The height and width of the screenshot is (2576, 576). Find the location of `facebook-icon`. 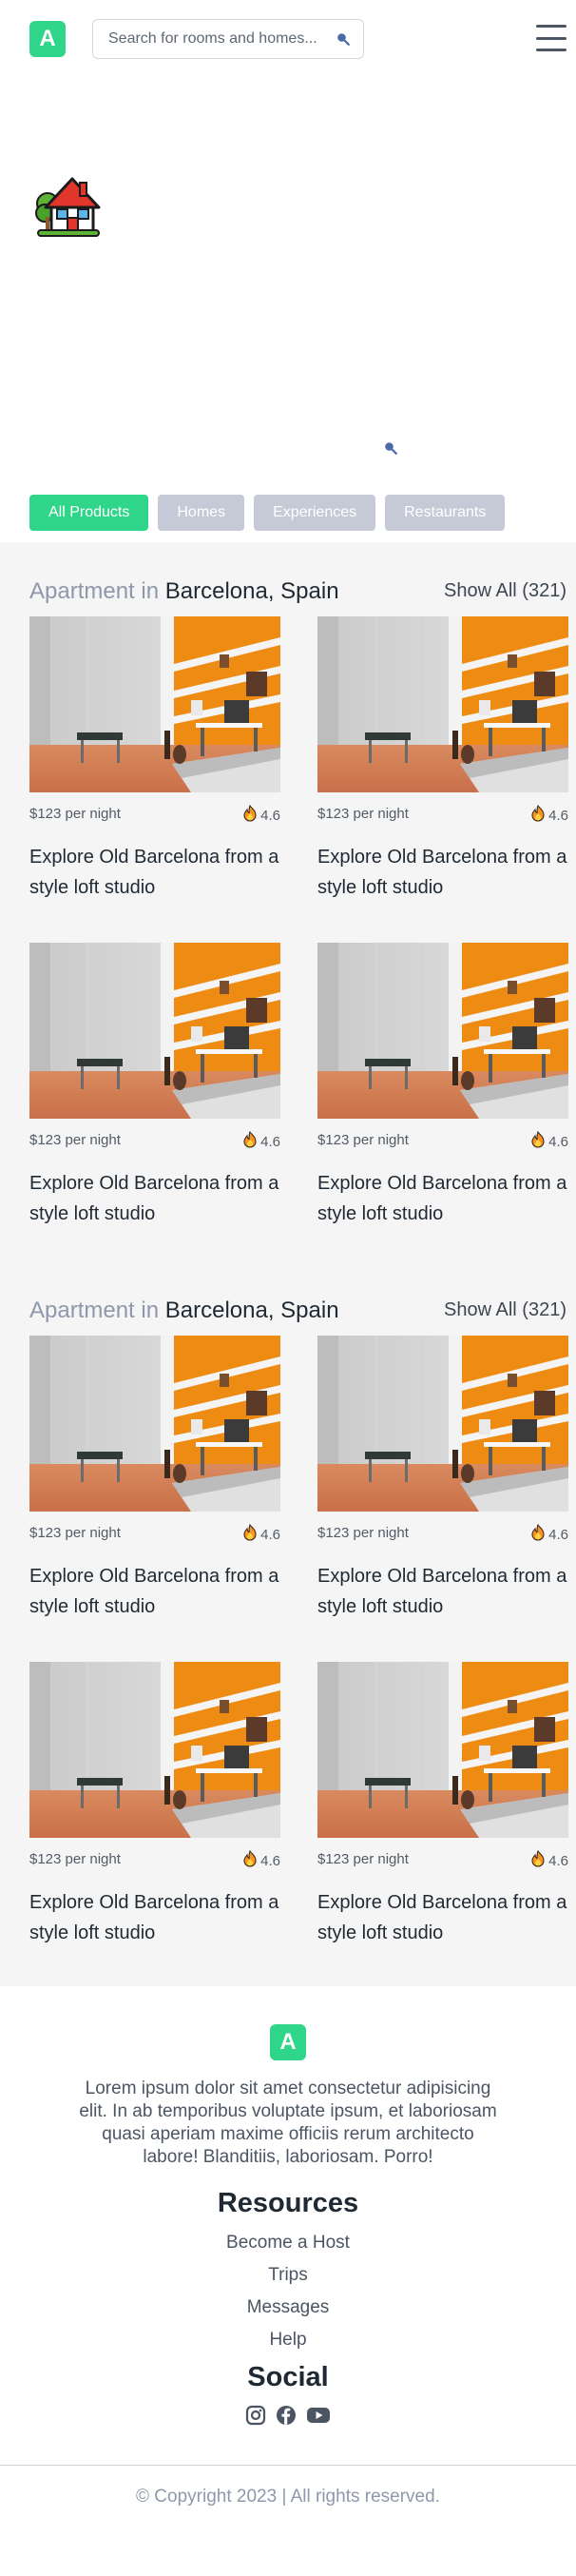

facebook-icon is located at coordinates (286, 2417).